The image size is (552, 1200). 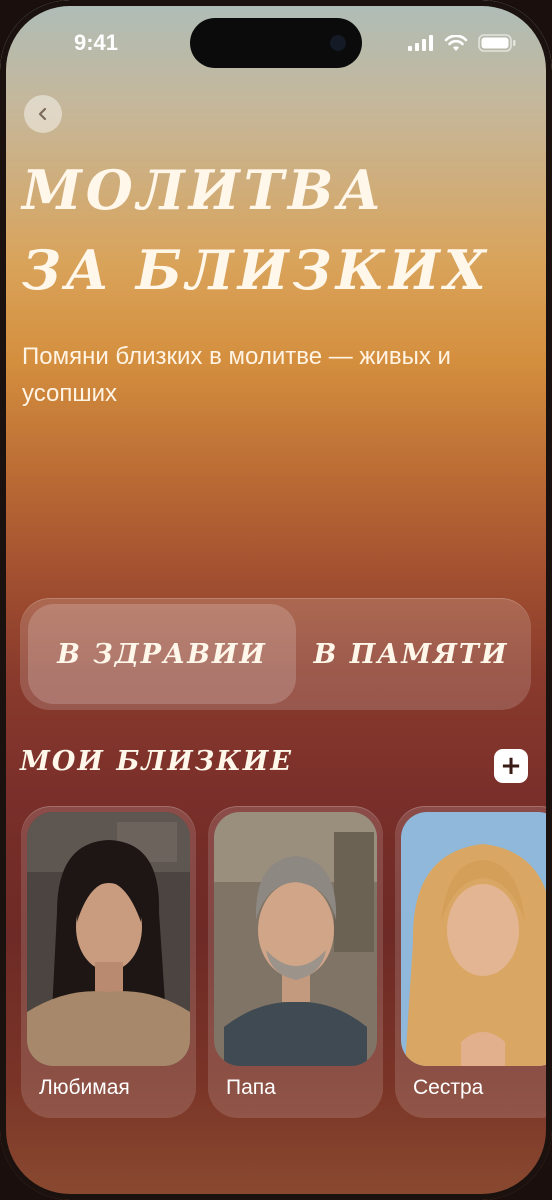 I want to click on status-time: 9:41, so click(x=96, y=42).